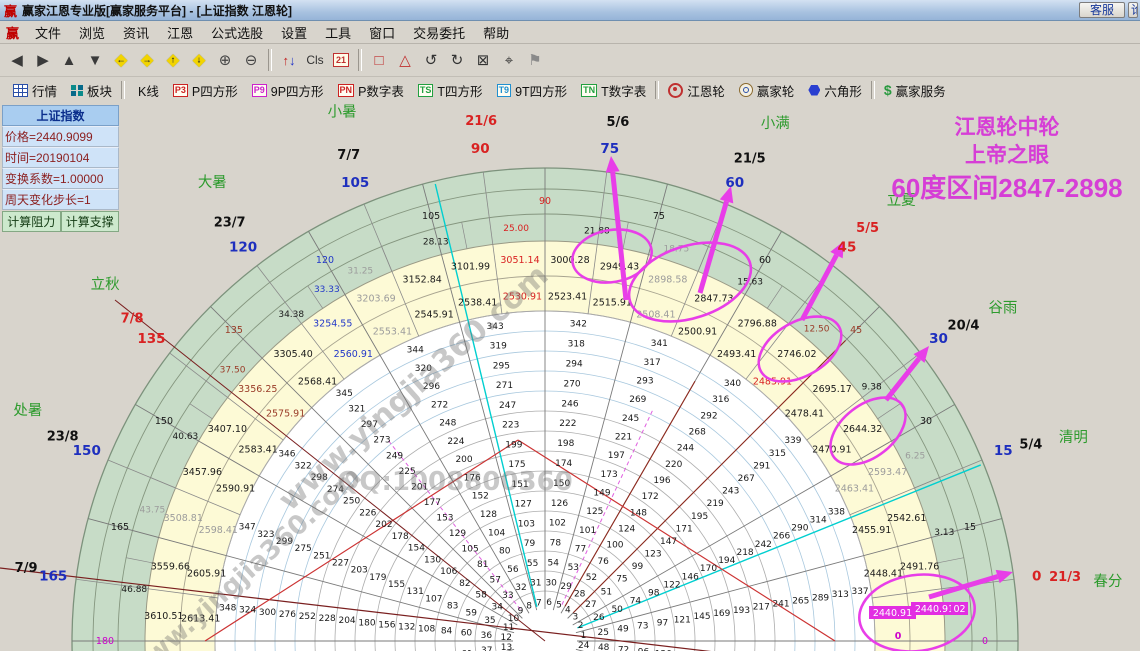  What do you see at coordinates (569, 260) in the screenshot?
I see `svg-text: 3000.28` at bounding box center [569, 260].